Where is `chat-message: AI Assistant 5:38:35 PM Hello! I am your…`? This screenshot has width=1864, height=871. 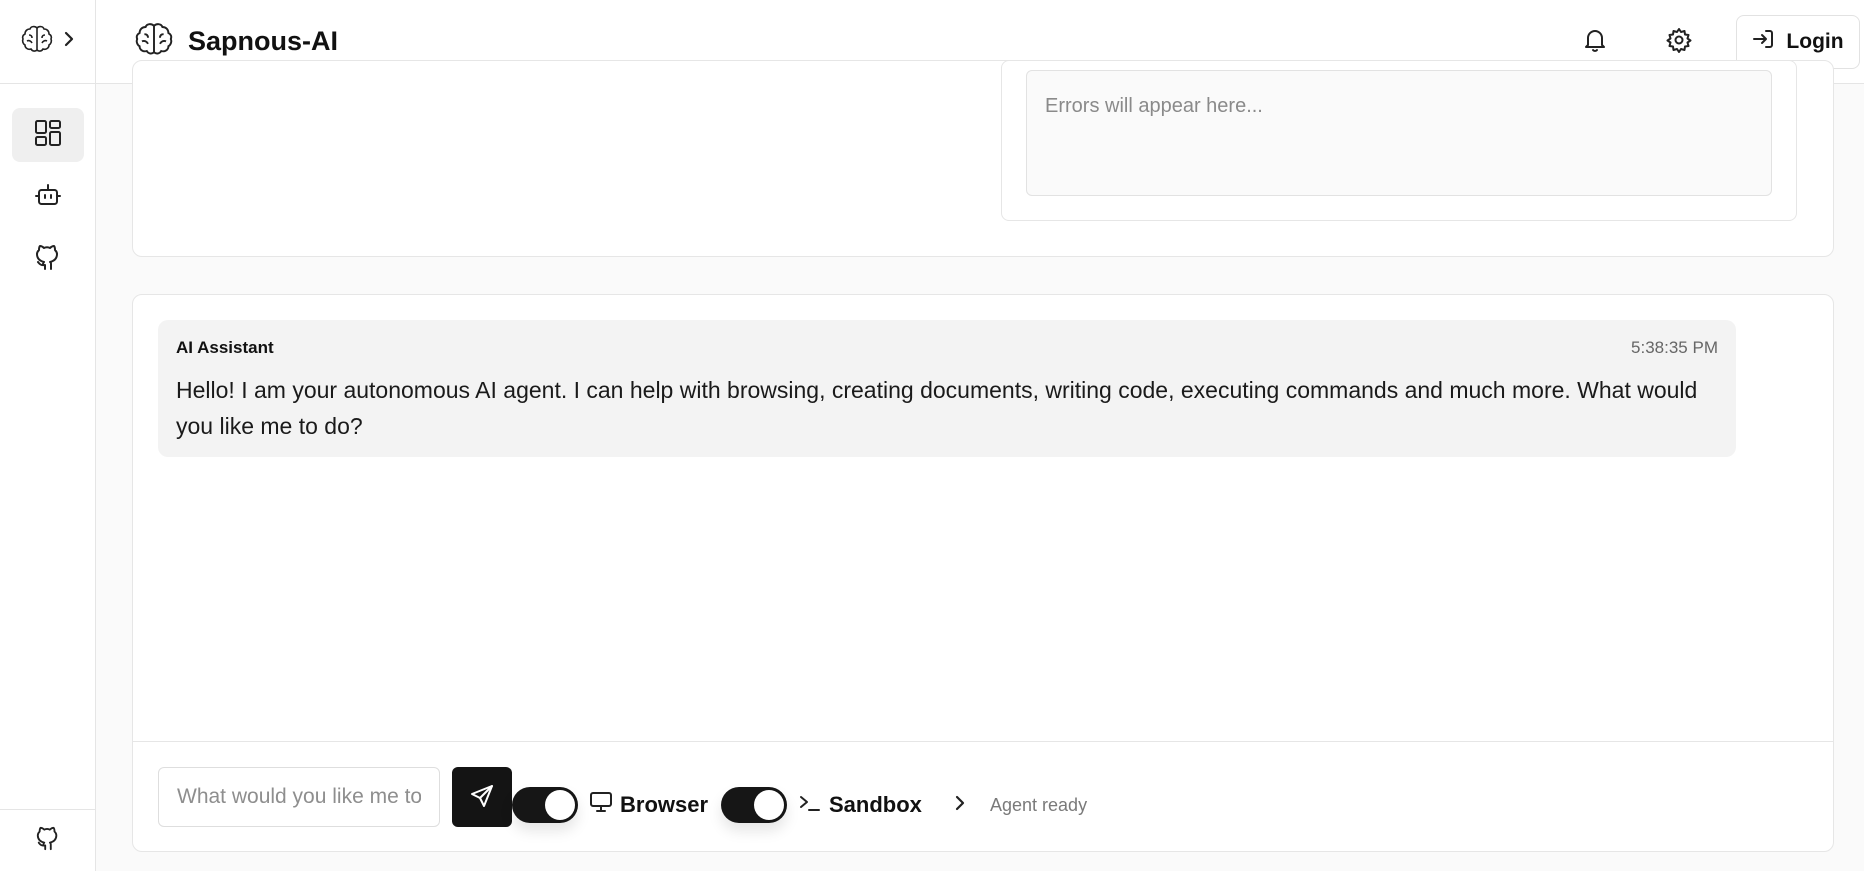 chat-message: AI Assistant 5:38:35 PM Hello! I am your… is located at coordinates (947, 388).